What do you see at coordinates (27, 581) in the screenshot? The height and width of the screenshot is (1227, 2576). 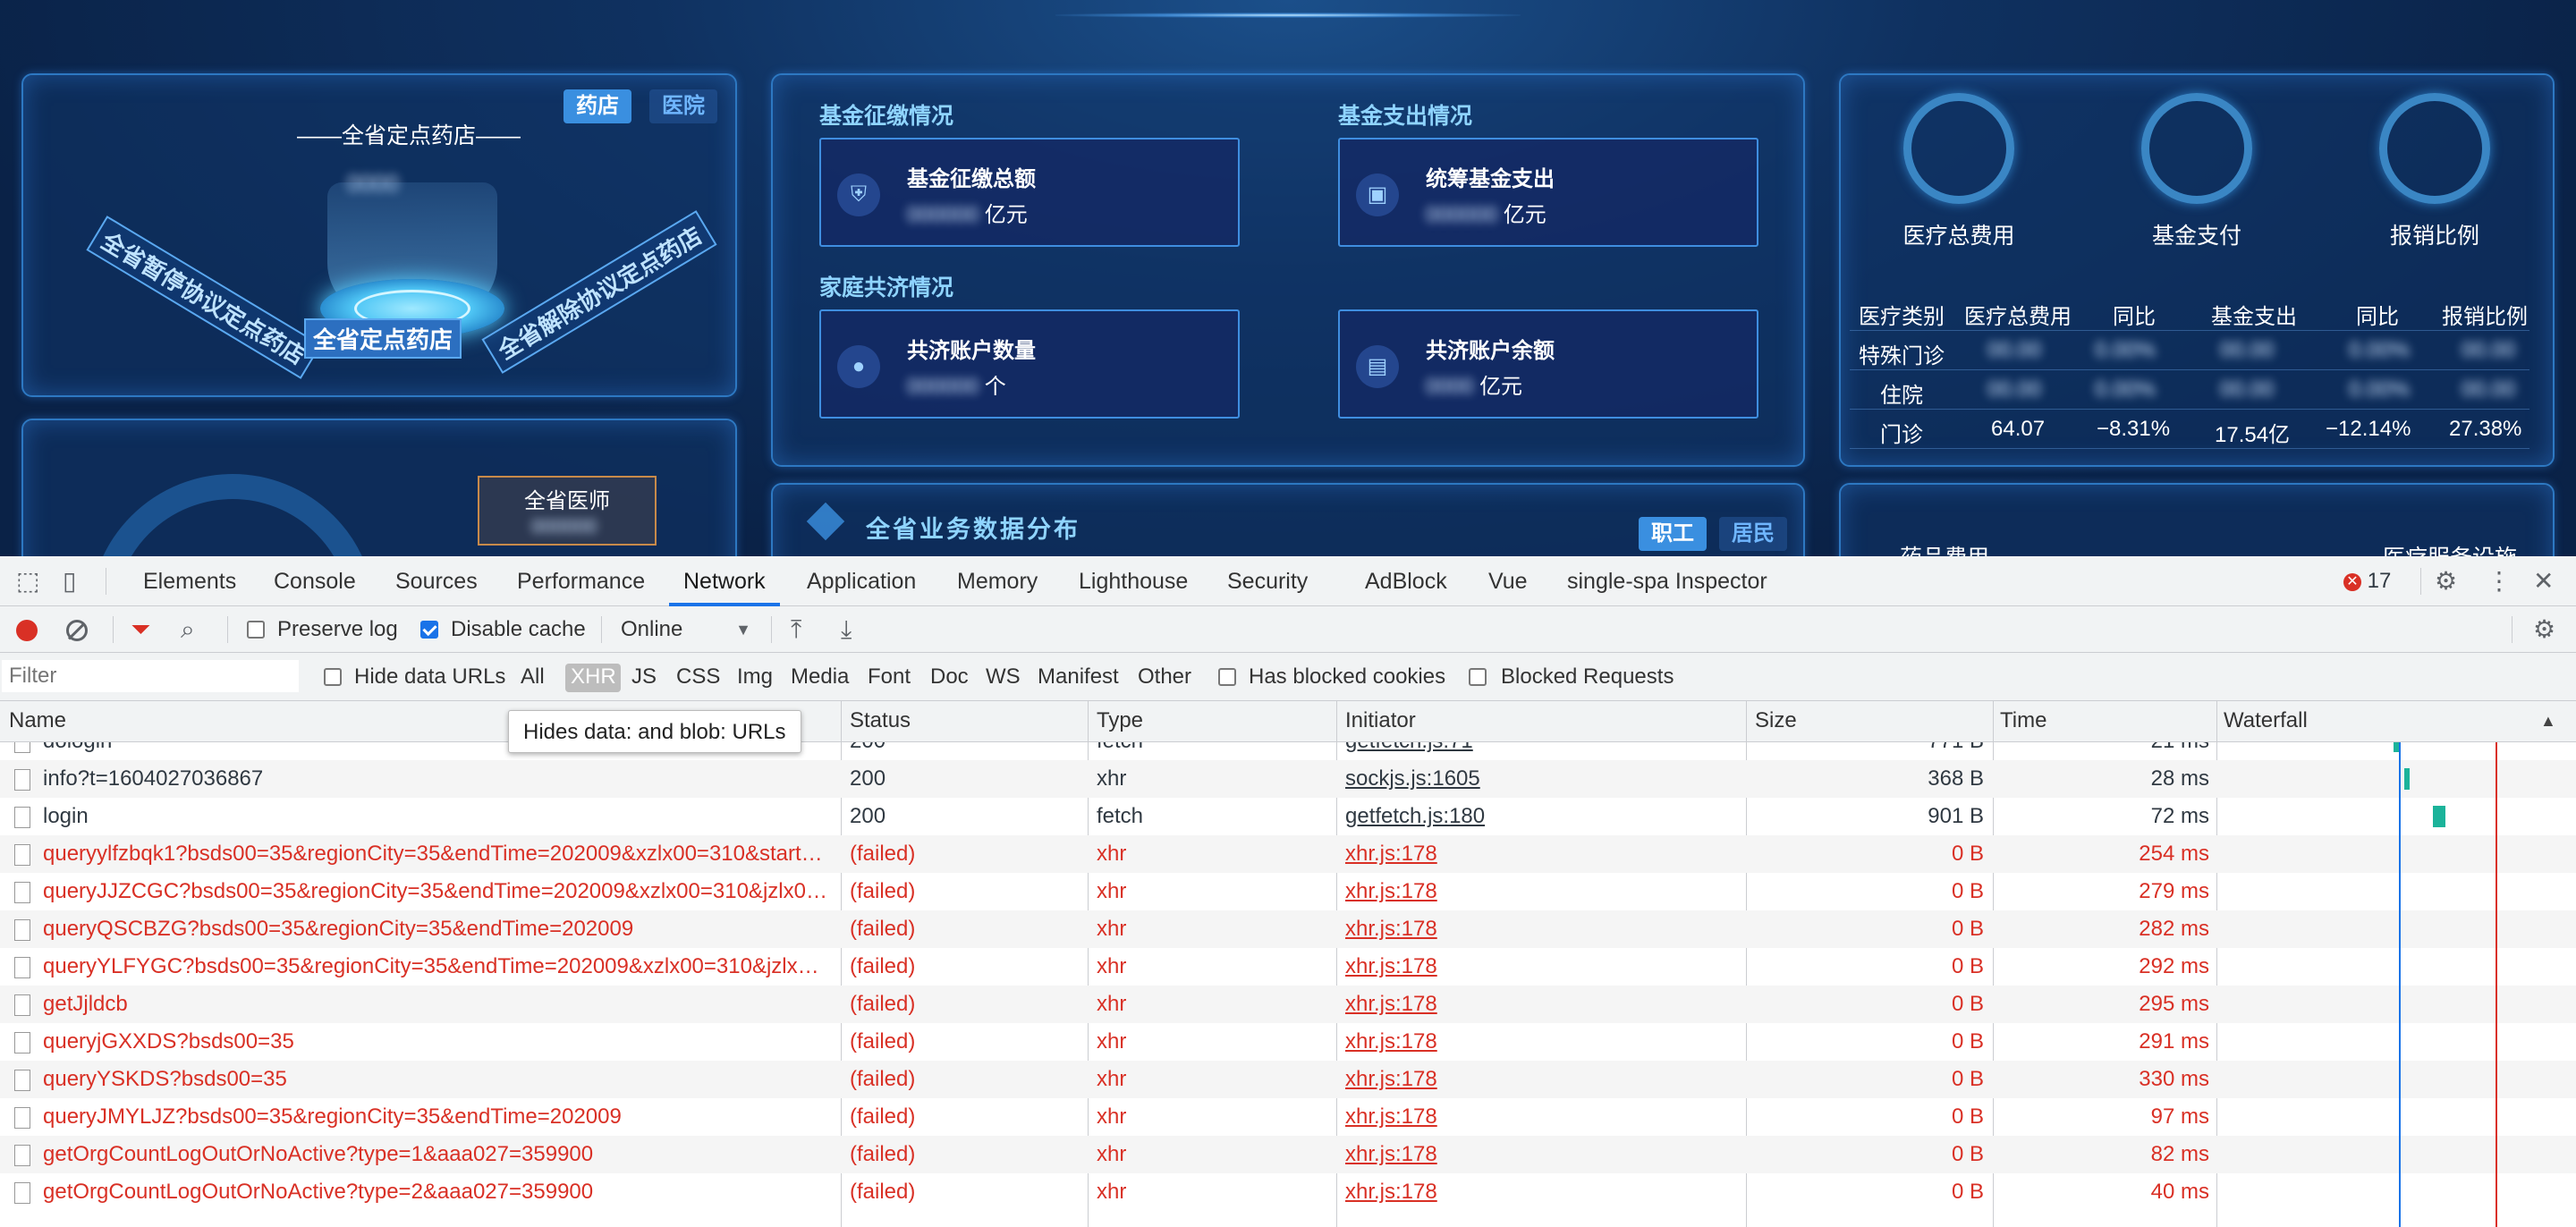 I see `inspect-element-icon: ⬚` at bounding box center [27, 581].